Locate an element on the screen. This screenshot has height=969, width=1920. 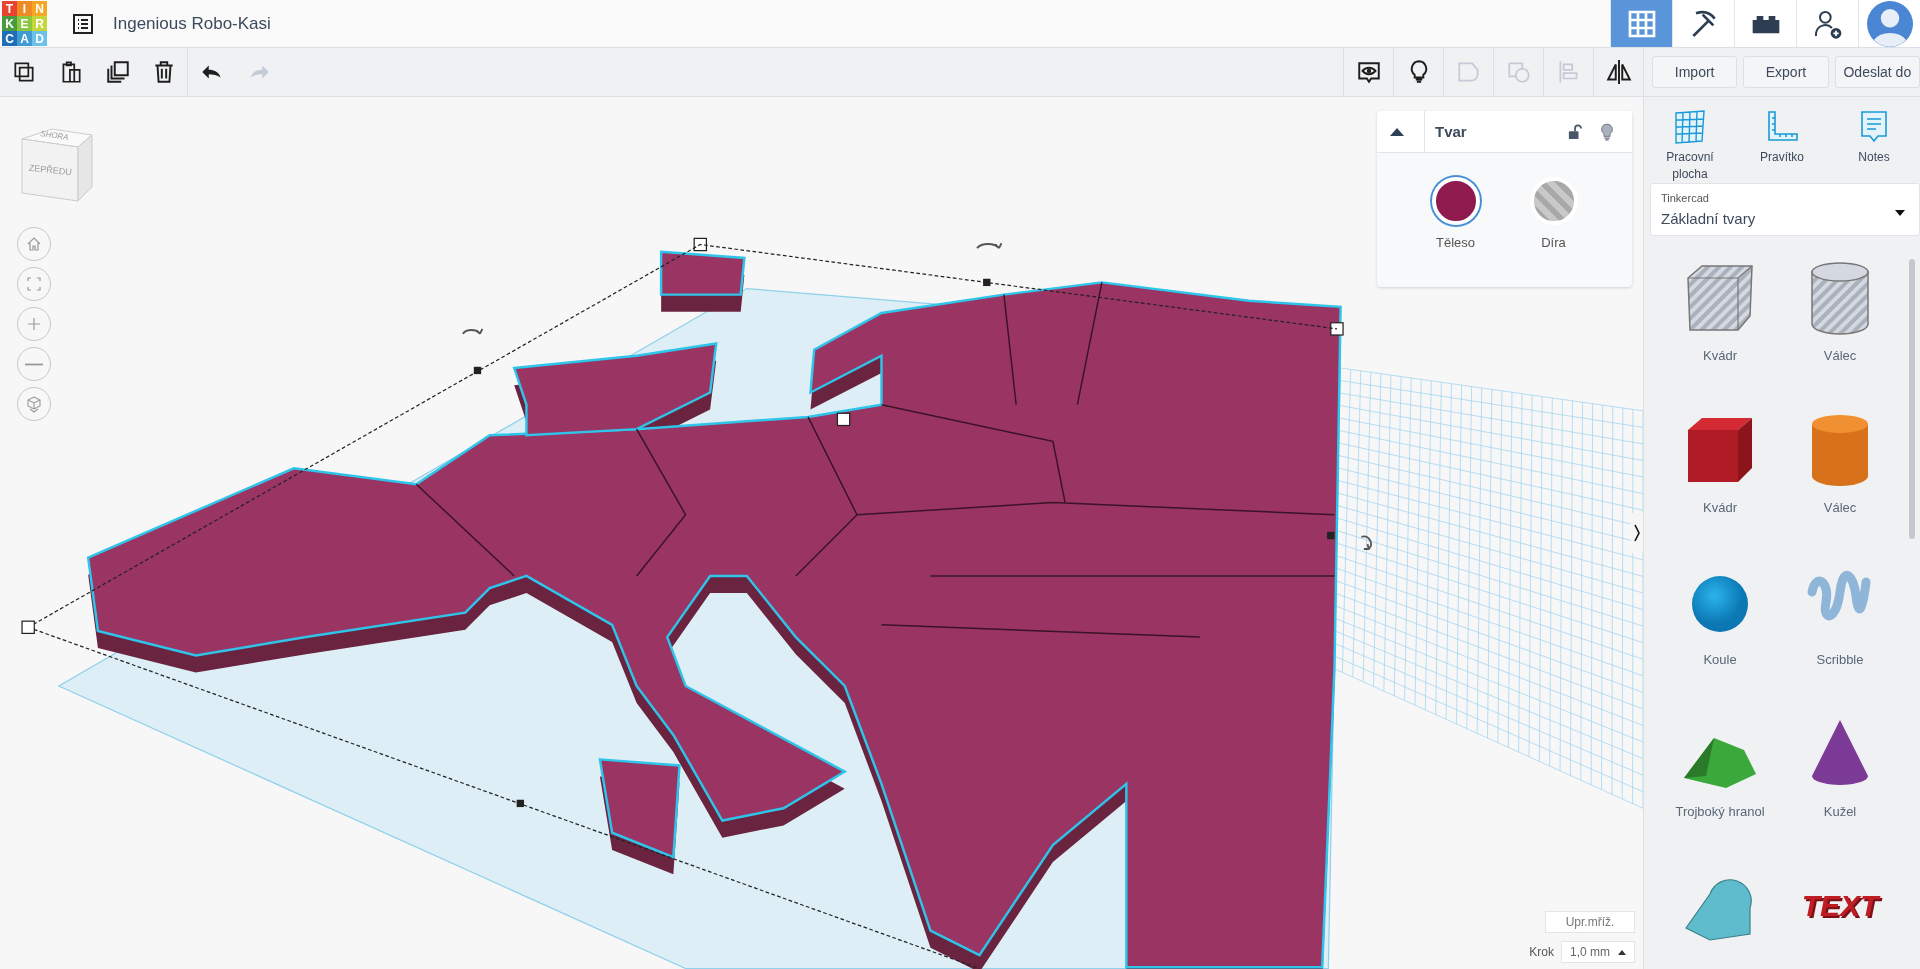
collapse-icon is located at coordinates (1397, 131).